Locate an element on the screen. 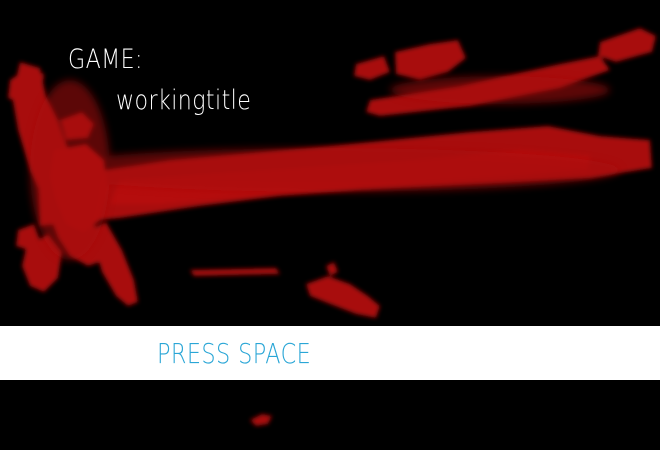  press-space-bar is located at coordinates (330, 353).